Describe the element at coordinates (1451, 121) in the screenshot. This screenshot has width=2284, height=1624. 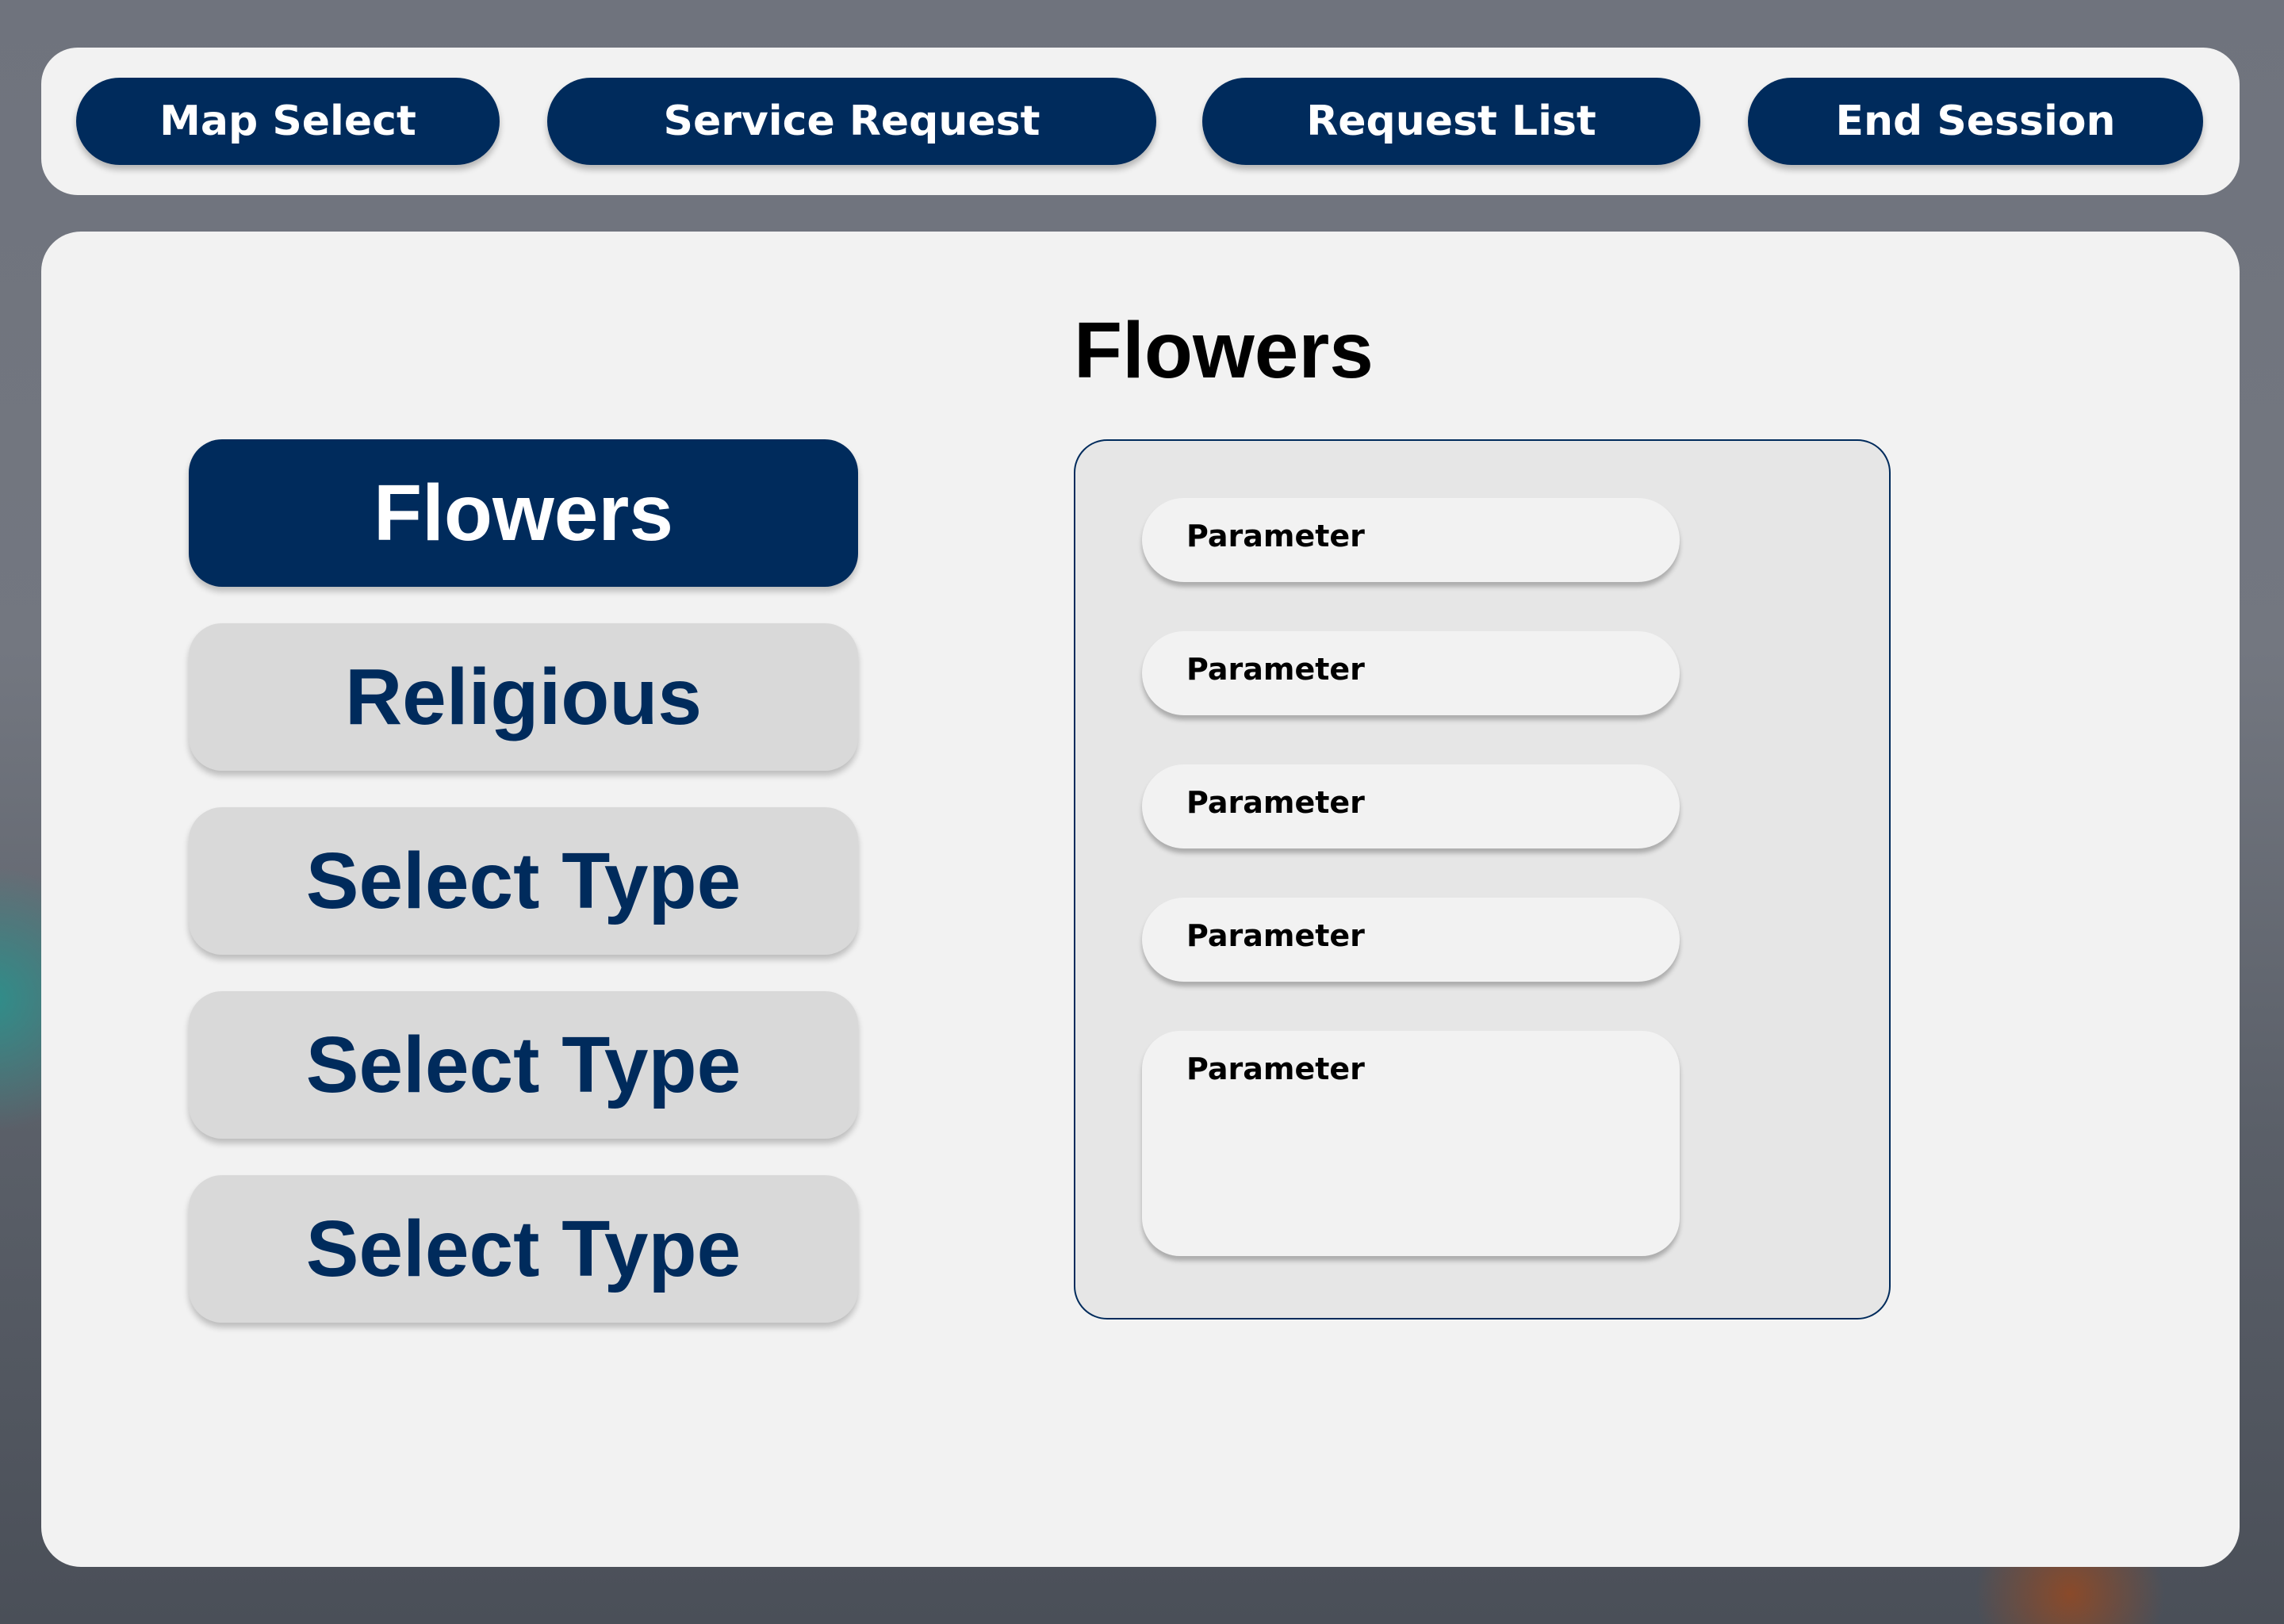
I see `request-list-button: Request List` at that location.